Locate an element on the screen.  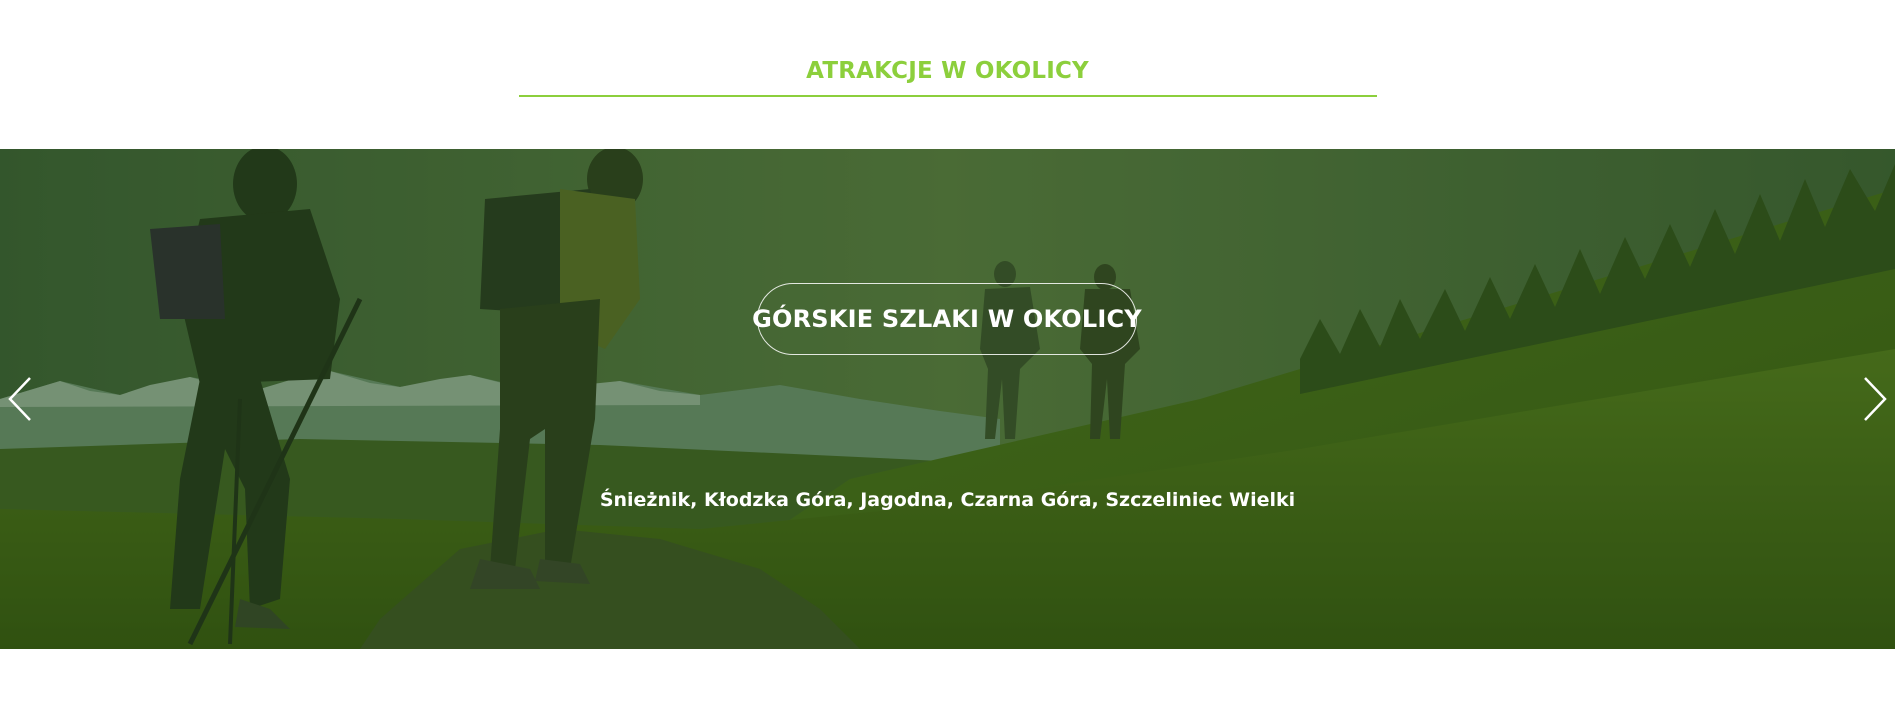
chevron-right-icon is located at coordinates (1875, 399).